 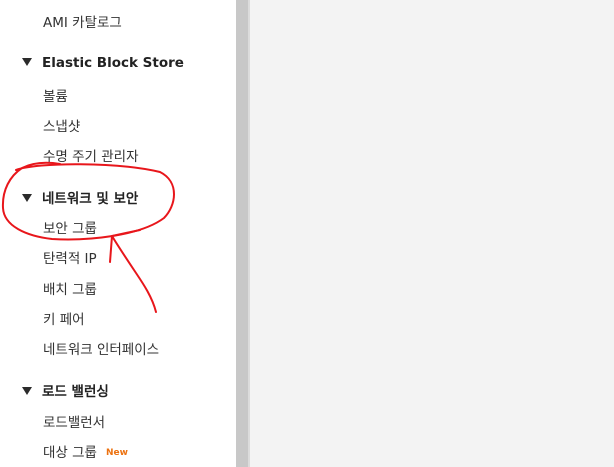 What do you see at coordinates (70, 227) in the screenshot?
I see `nav-item-security-groups: 보안 그룹` at bounding box center [70, 227].